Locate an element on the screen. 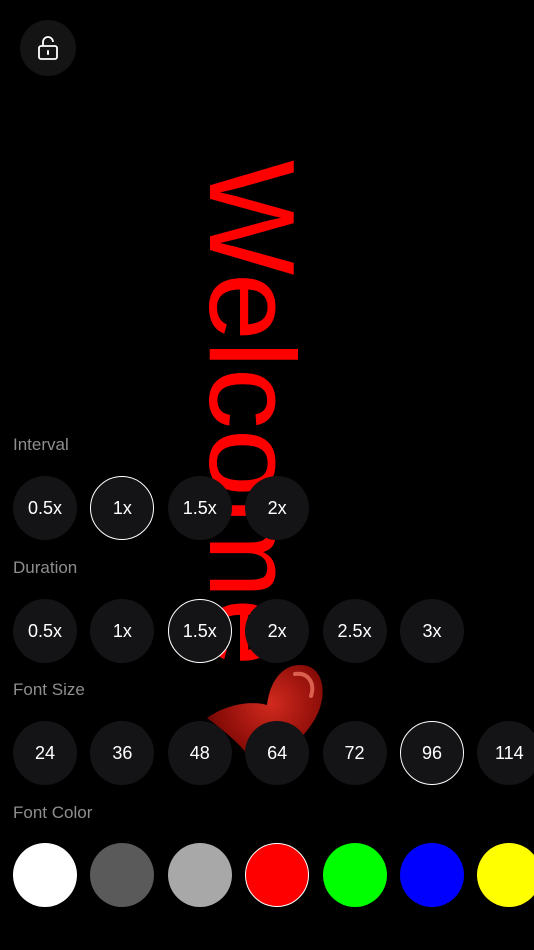  color-swatch-white is located at coordinates (45, 875).